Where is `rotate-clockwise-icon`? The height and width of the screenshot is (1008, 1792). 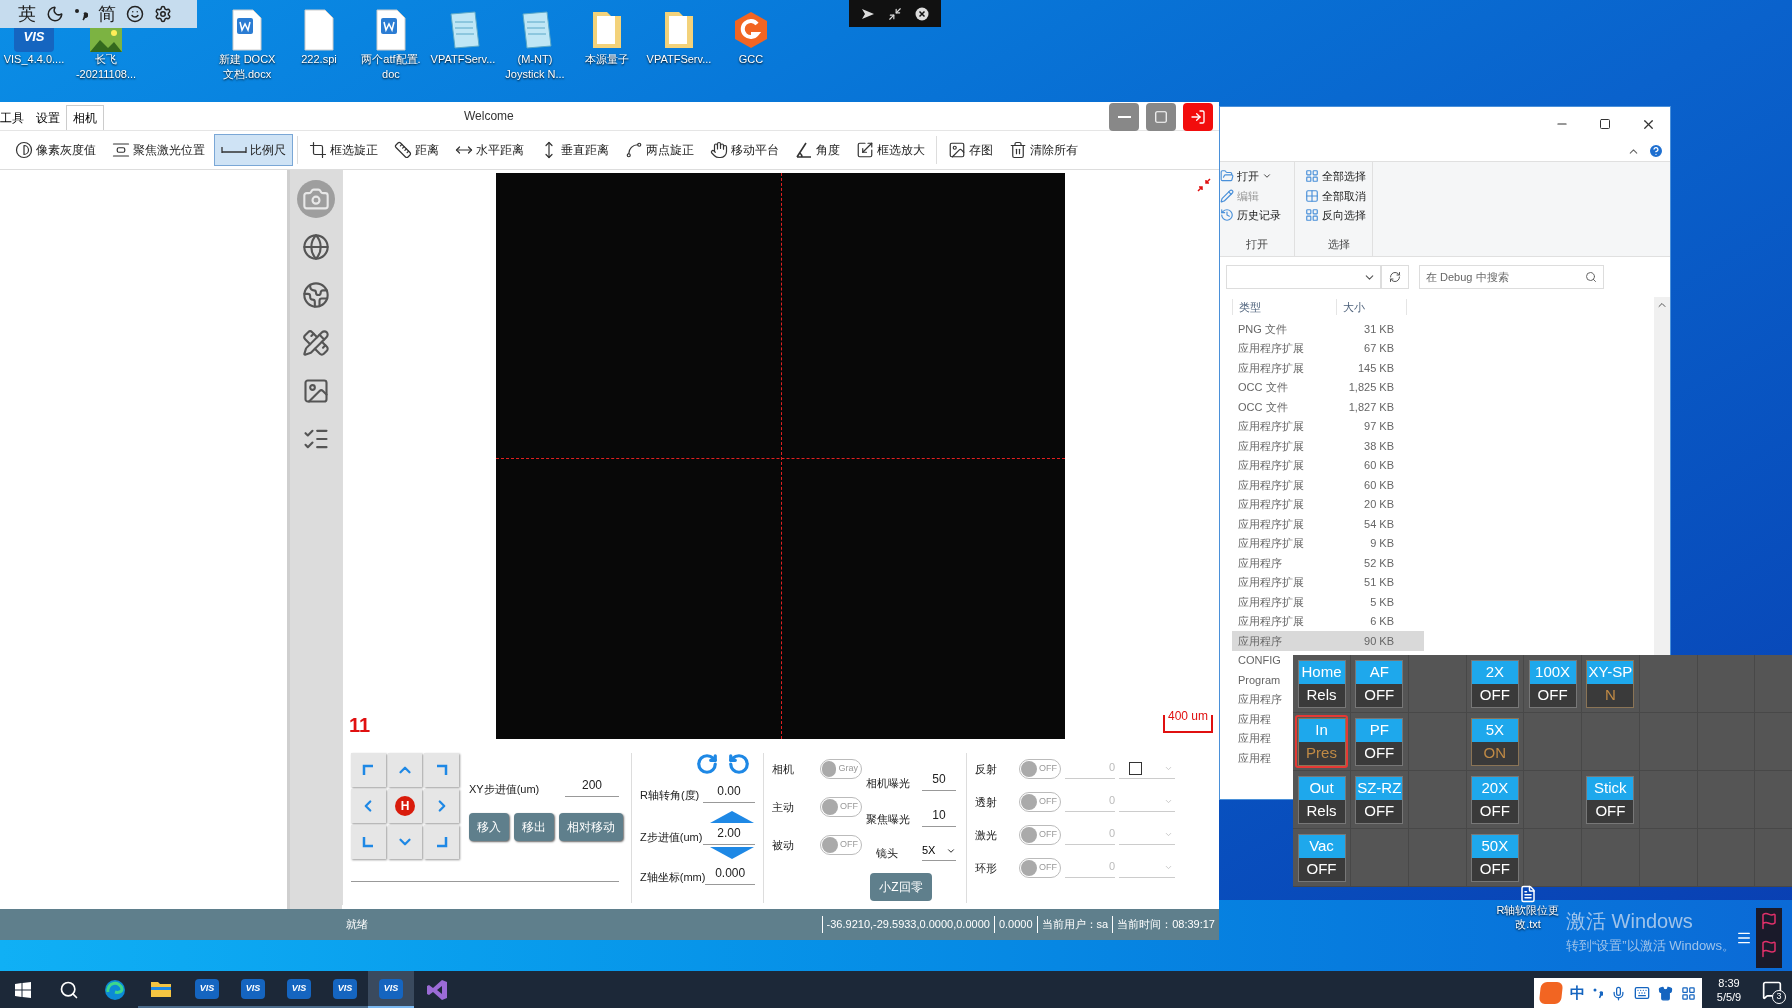
rotate-clockwise-icon is located at coordinates (706, 764).